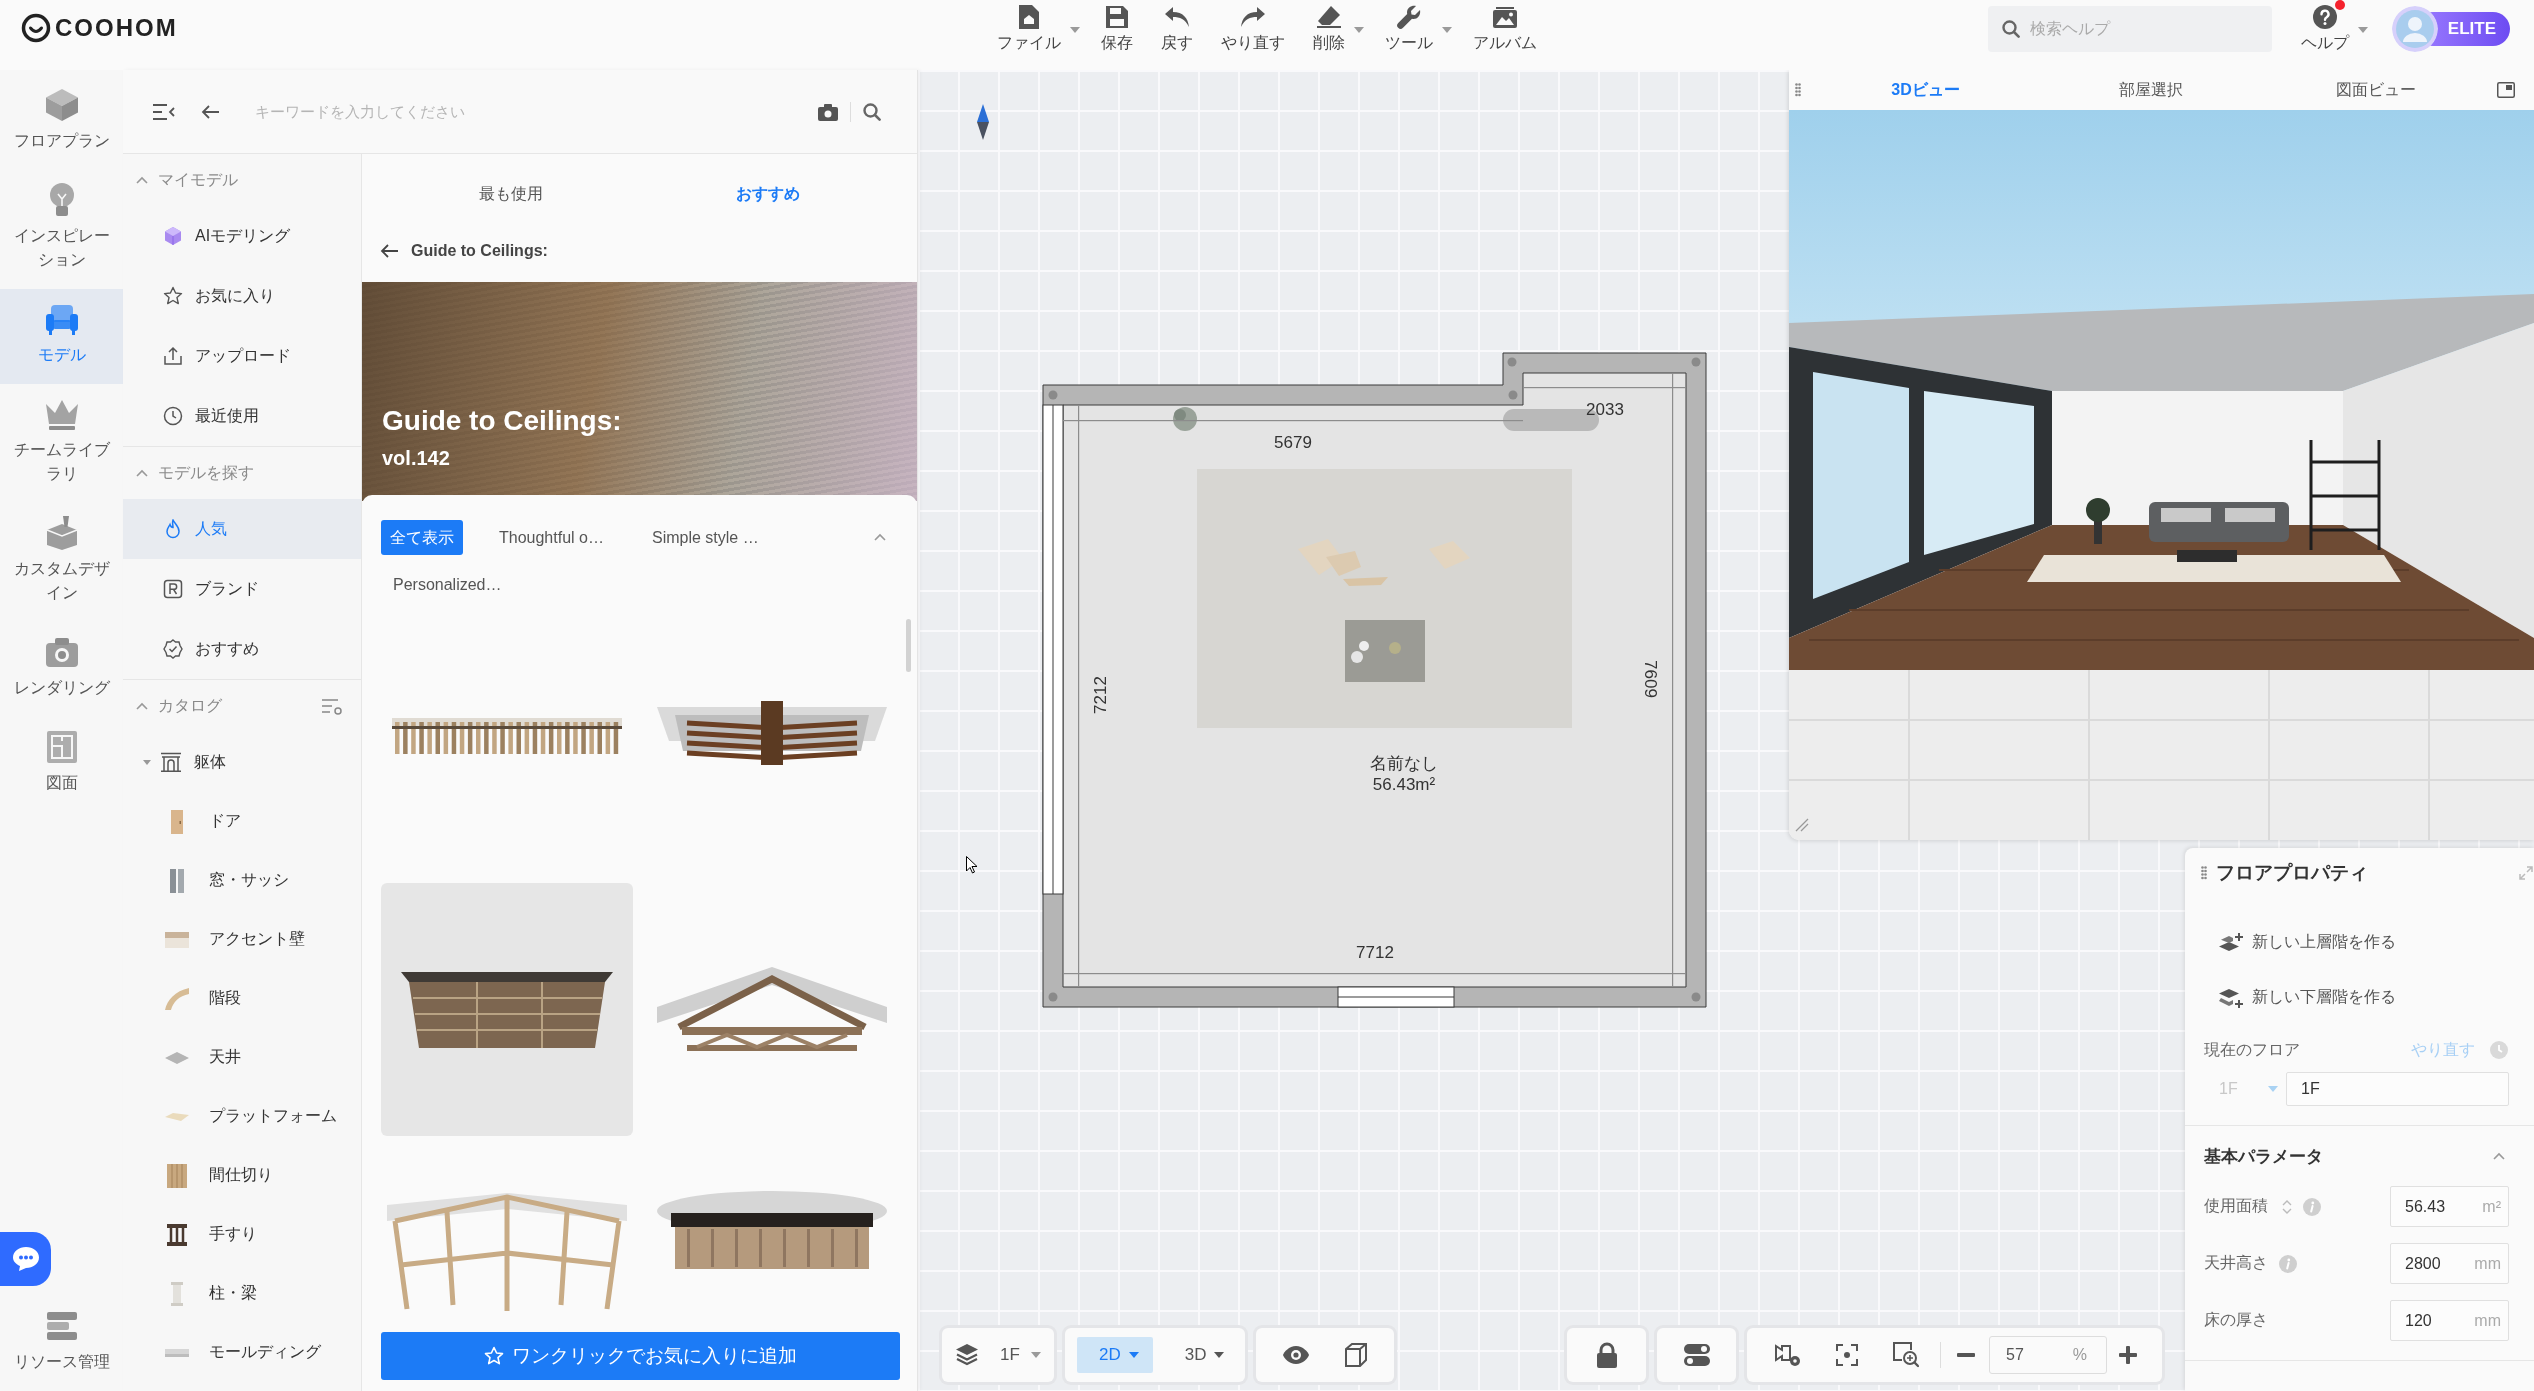  Describe the element at coordinates (983, 122) in the screenshot. I see `compass-icon` at that location.